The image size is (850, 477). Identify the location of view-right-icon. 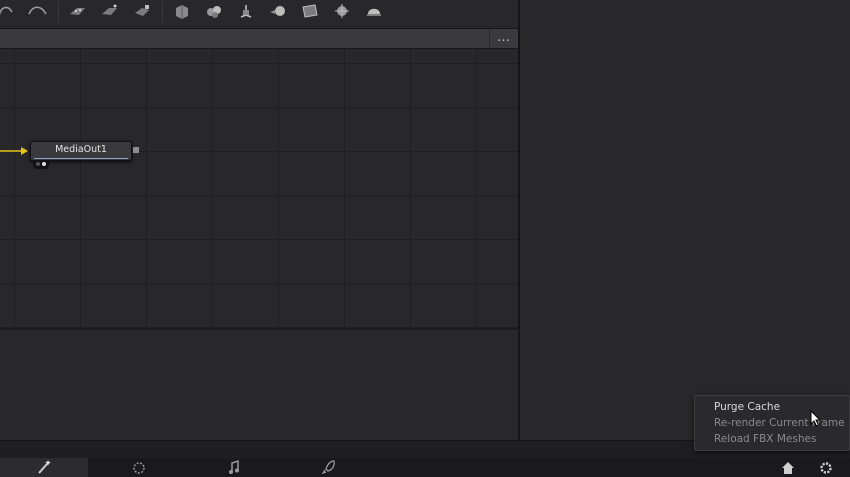
(44, 164).